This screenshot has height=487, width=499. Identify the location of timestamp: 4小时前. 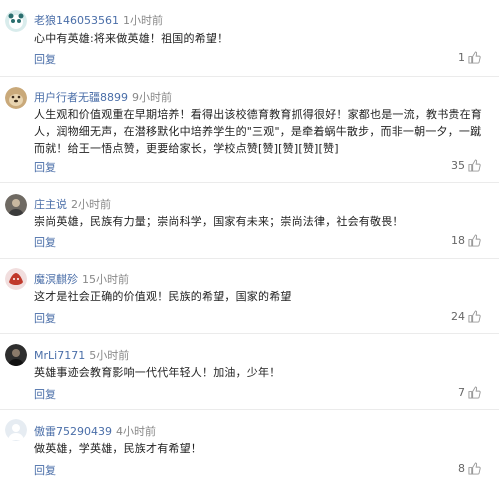
(136, 431).